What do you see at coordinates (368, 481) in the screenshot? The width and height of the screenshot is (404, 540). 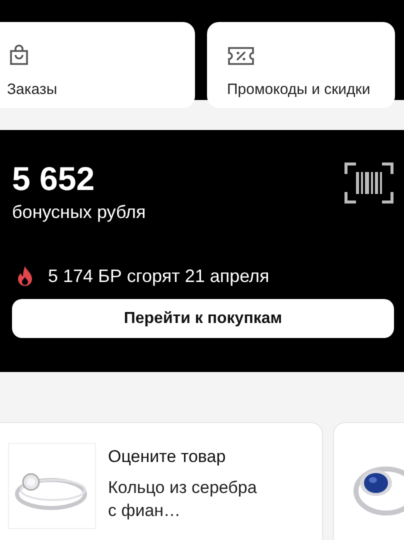 I see `review-card` at bounding box center [368, 481].